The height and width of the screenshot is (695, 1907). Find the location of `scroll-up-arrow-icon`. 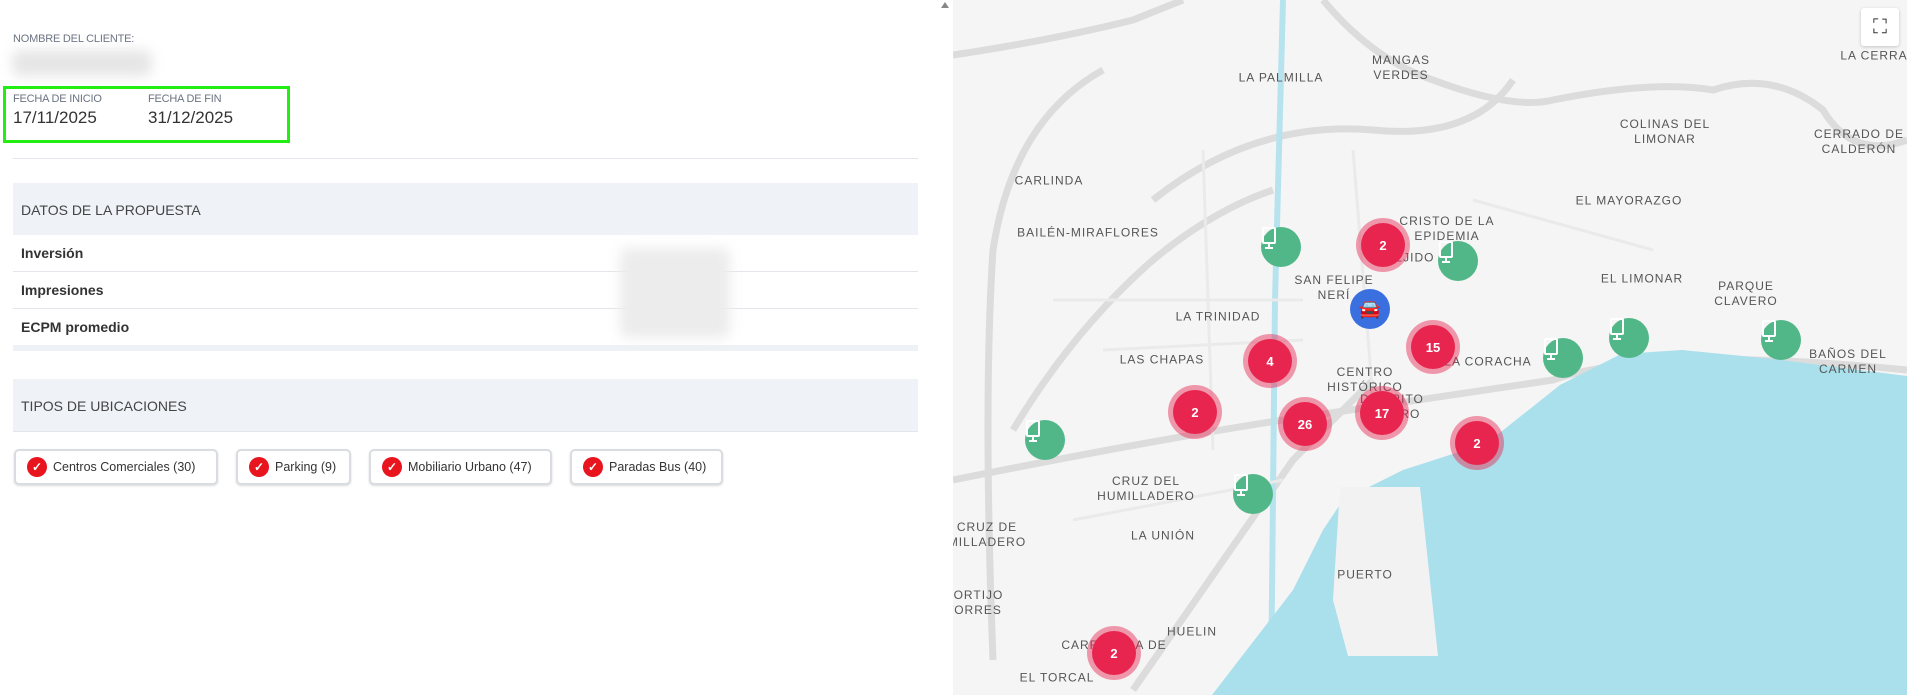

scroll-up-arrow-icon is located at coordinates (945, 5).